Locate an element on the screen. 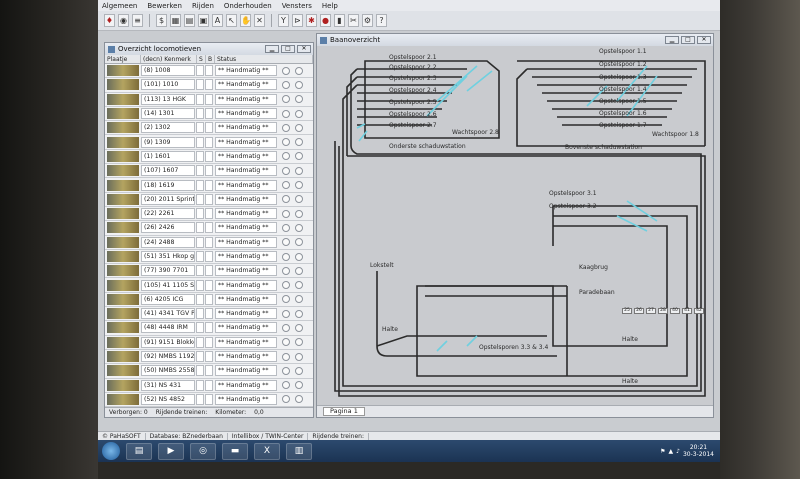 Image resolution: width=800 pixels, height=479 pixels. loco-row: (20) 2011 Sprinter ** Handmatig ** is located at coordinates (209, 200).